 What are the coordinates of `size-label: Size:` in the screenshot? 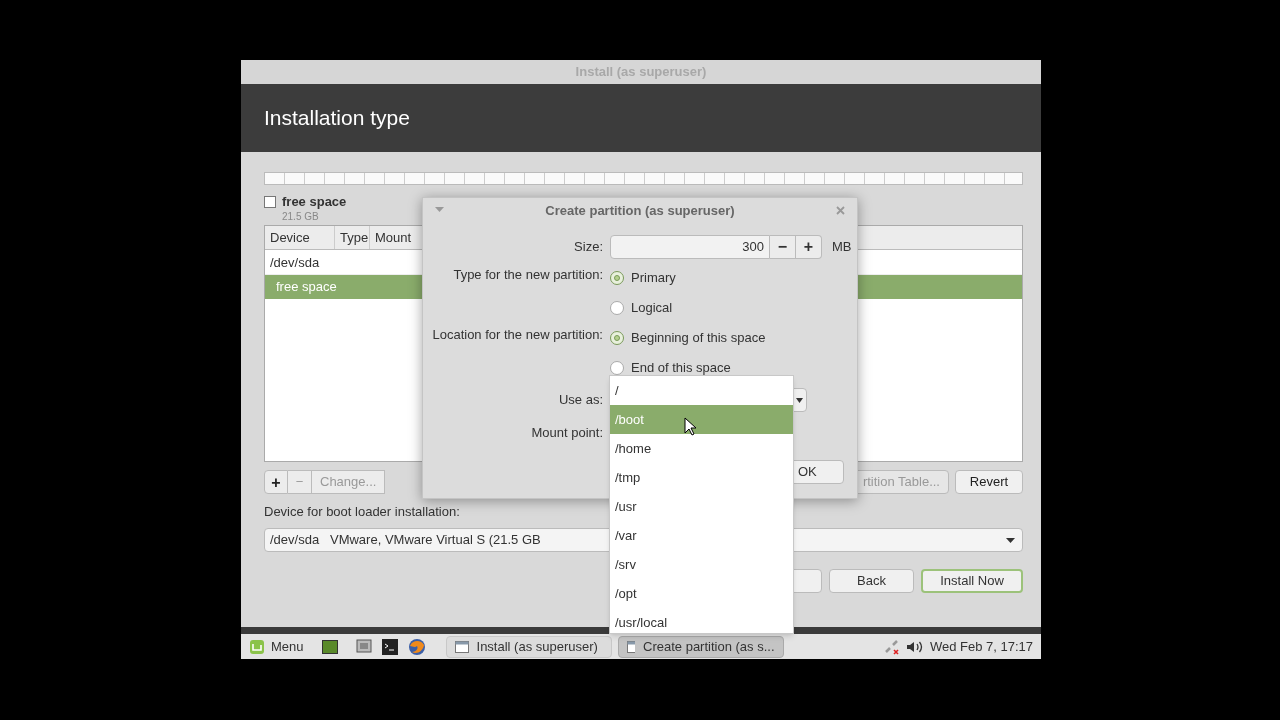 It's located at (588, 247).